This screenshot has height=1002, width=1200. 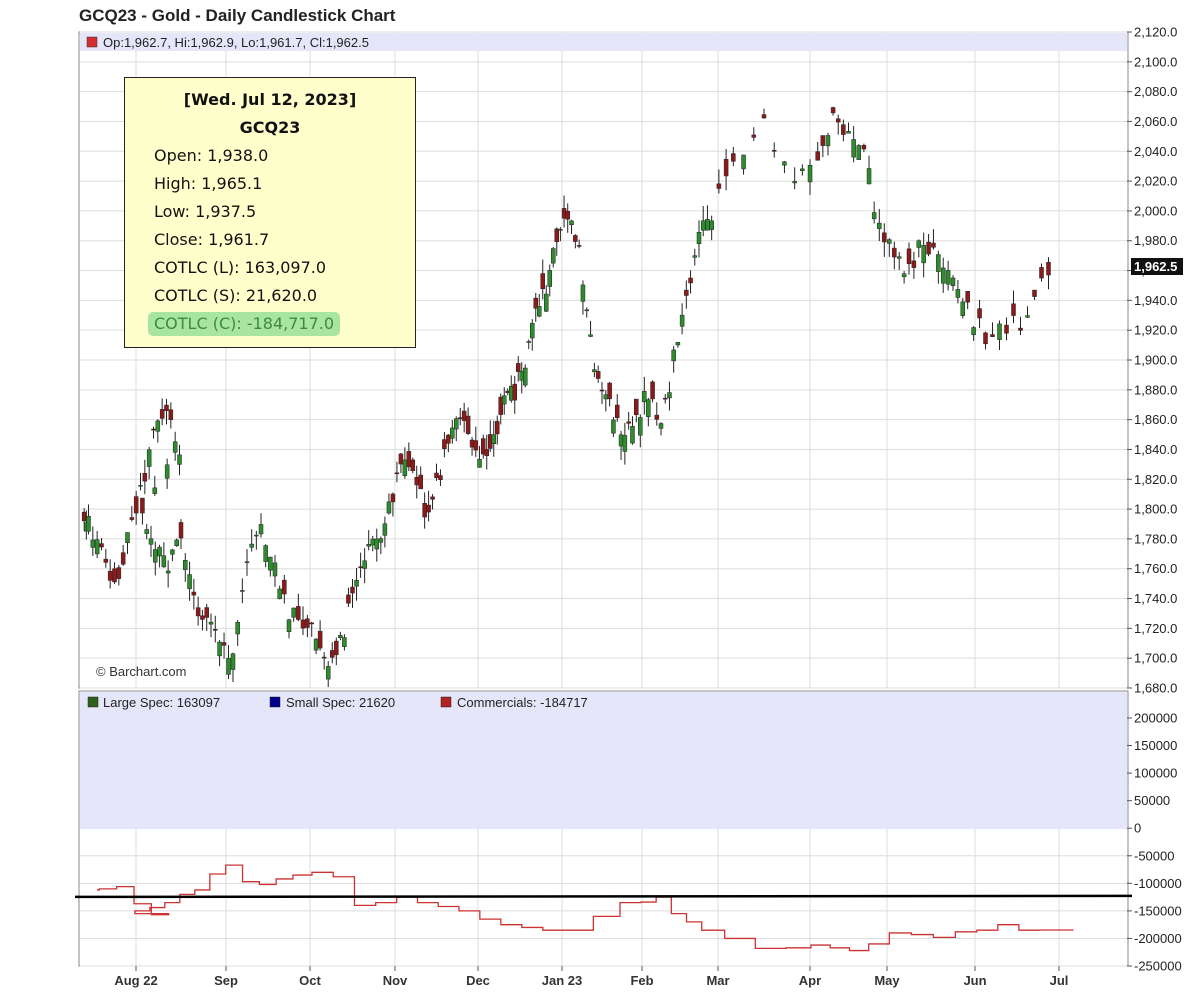 I want to click on x-tick-label: Mar, so click(x=717, y=980).